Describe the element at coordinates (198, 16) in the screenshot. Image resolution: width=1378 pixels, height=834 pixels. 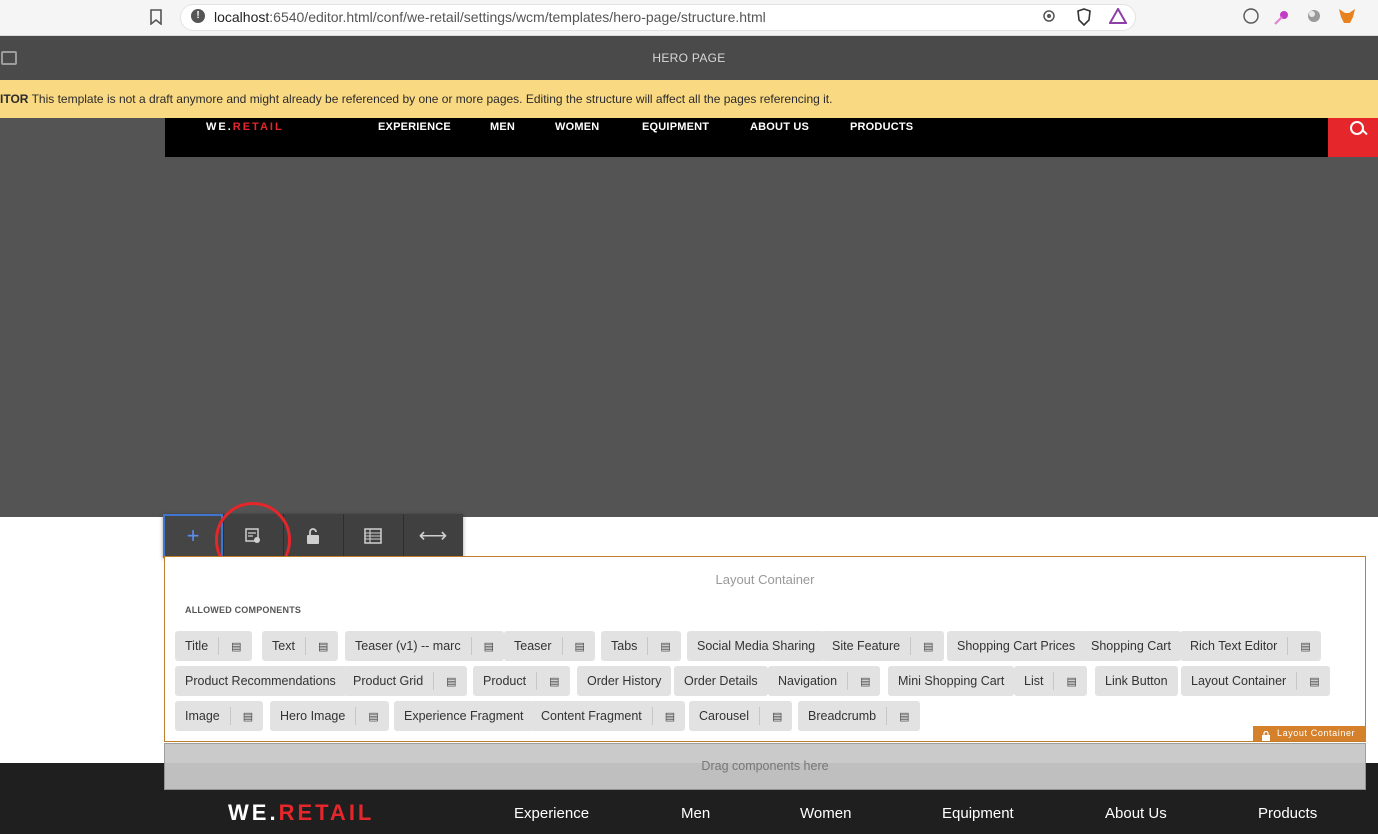
I see `site-info-icon: !` at that location.